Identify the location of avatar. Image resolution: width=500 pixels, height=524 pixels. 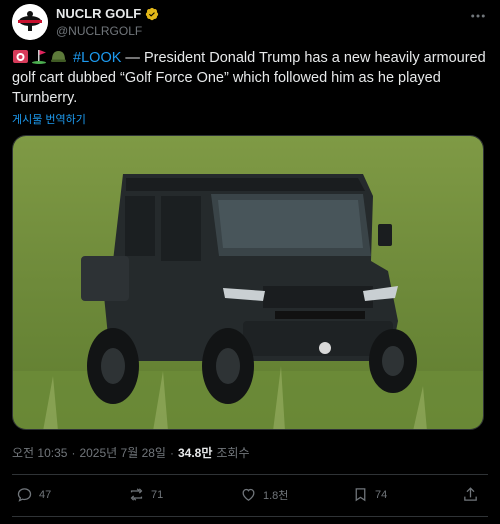
(30, 22).